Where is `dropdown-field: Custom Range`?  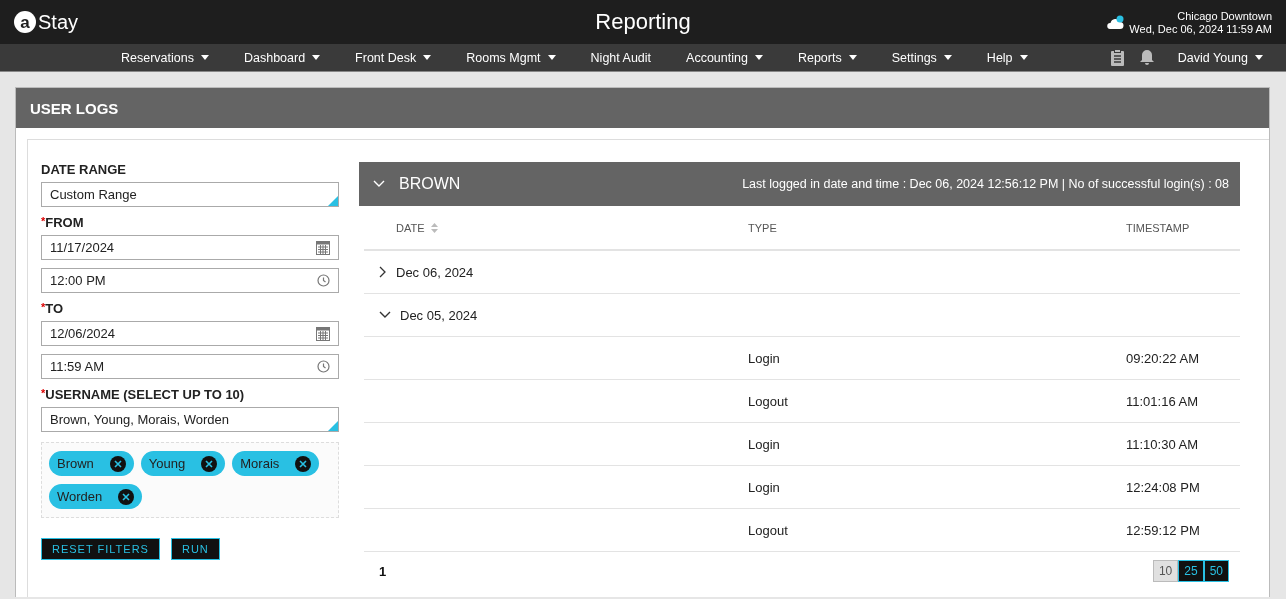
dropdown-field: Custom Range is located at coordinates (190, 194).